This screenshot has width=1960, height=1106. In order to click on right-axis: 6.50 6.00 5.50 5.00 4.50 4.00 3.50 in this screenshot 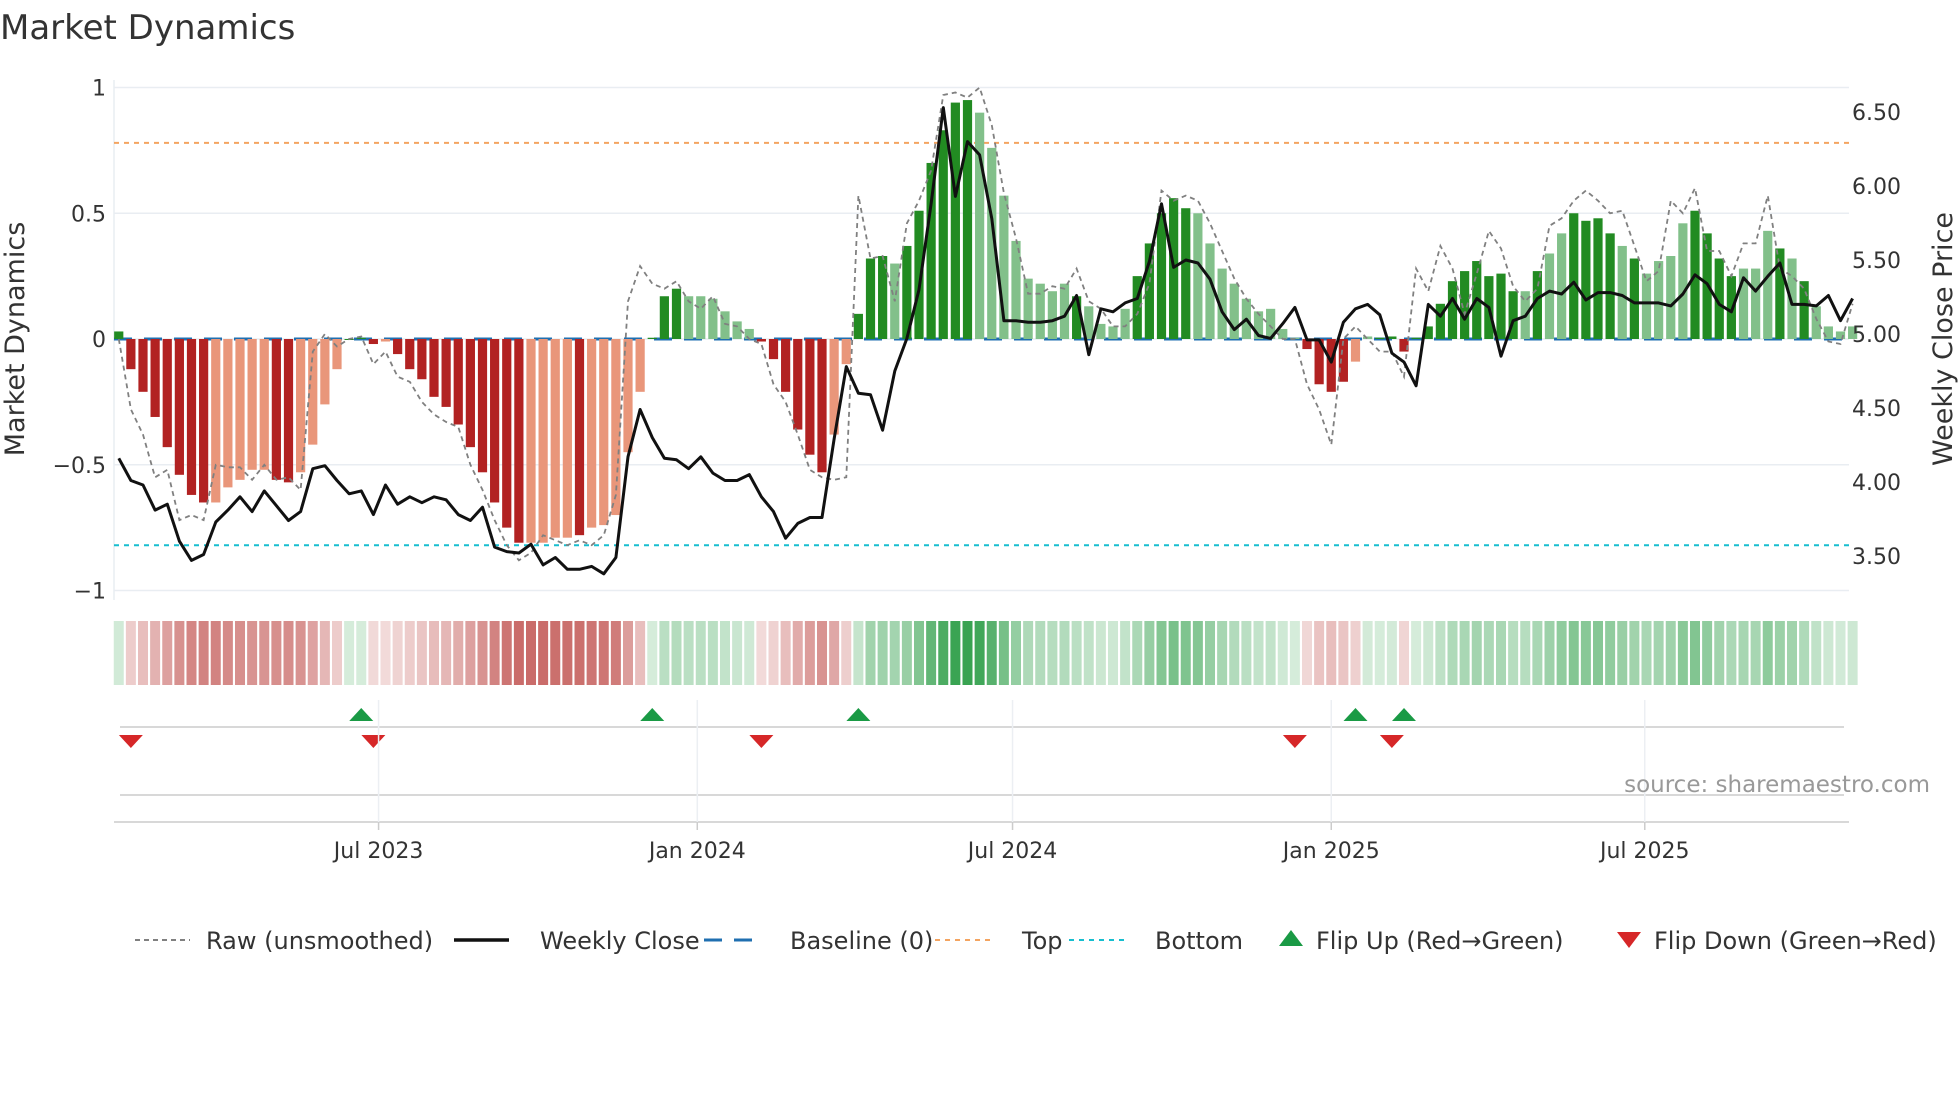, I will do `click(1876, 335)`.